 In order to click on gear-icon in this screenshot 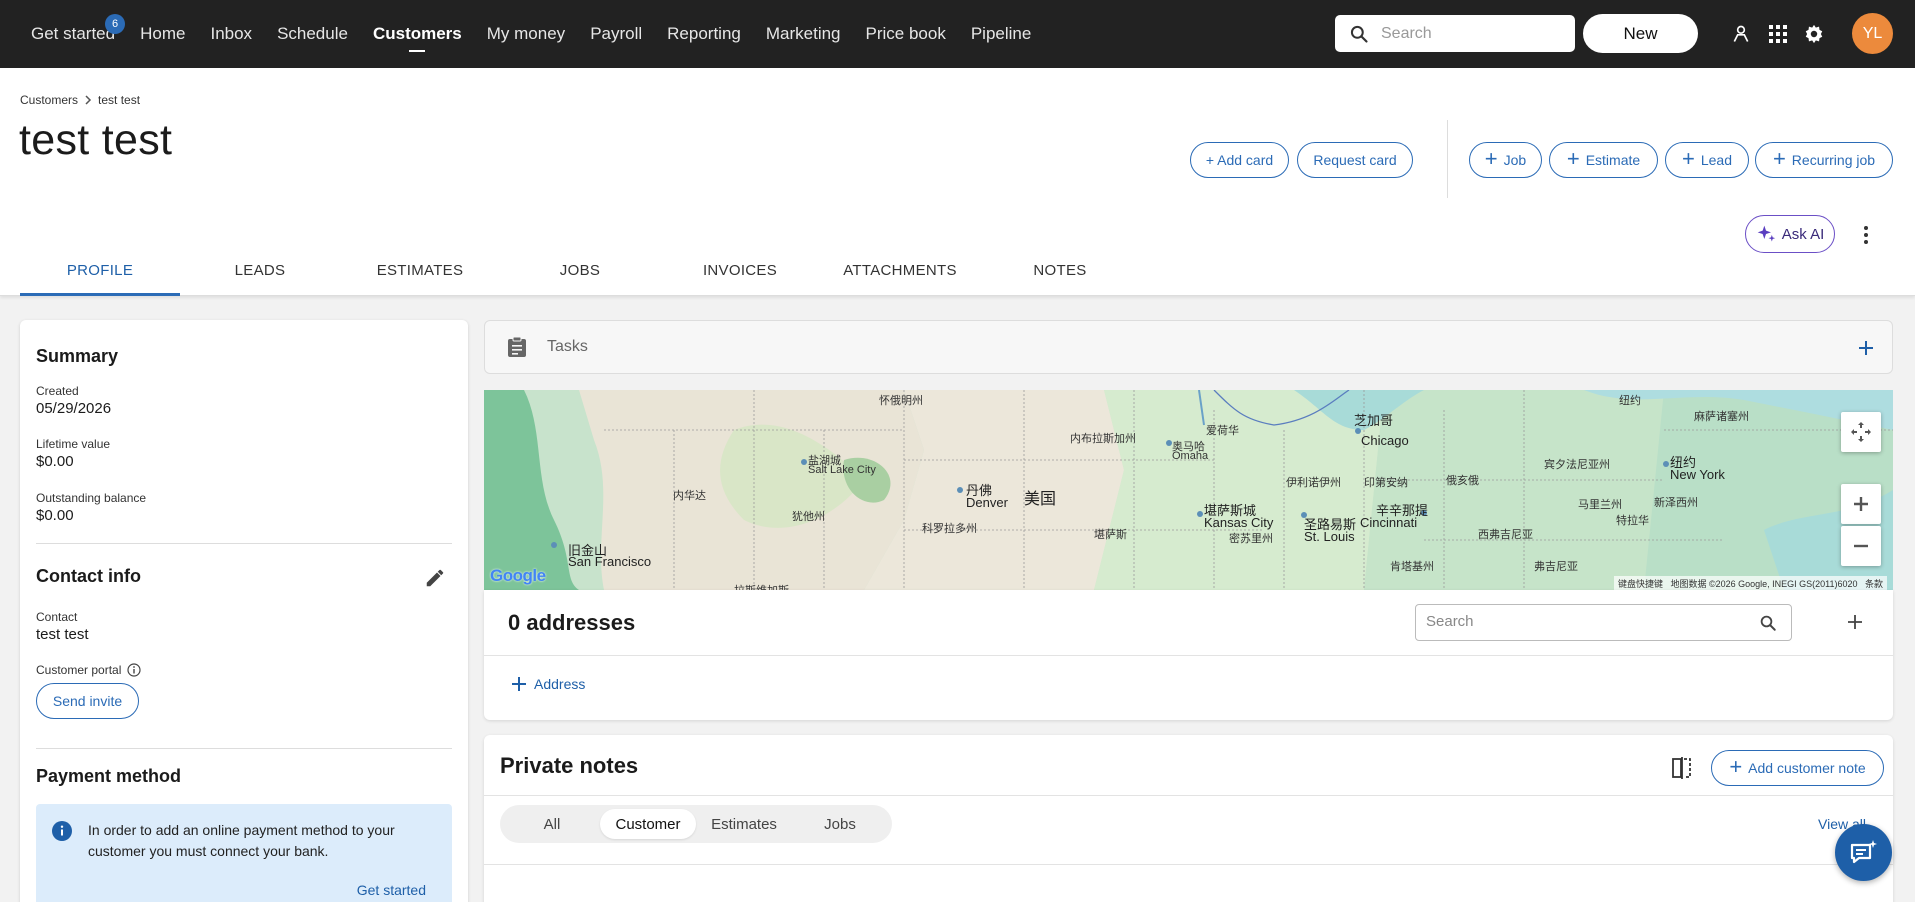, I will do `click(1814, 34)`.